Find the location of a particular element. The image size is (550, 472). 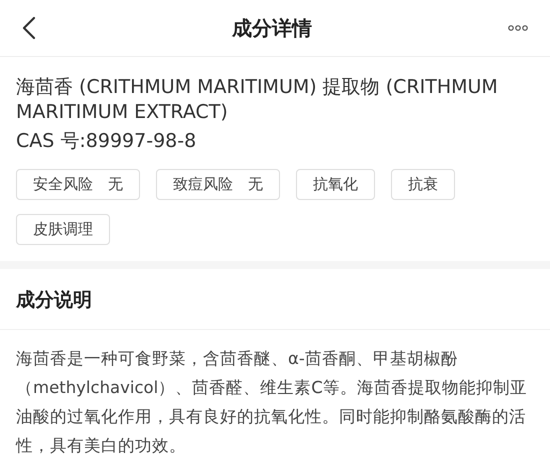

more-icon is located at coordinates (518, 28).